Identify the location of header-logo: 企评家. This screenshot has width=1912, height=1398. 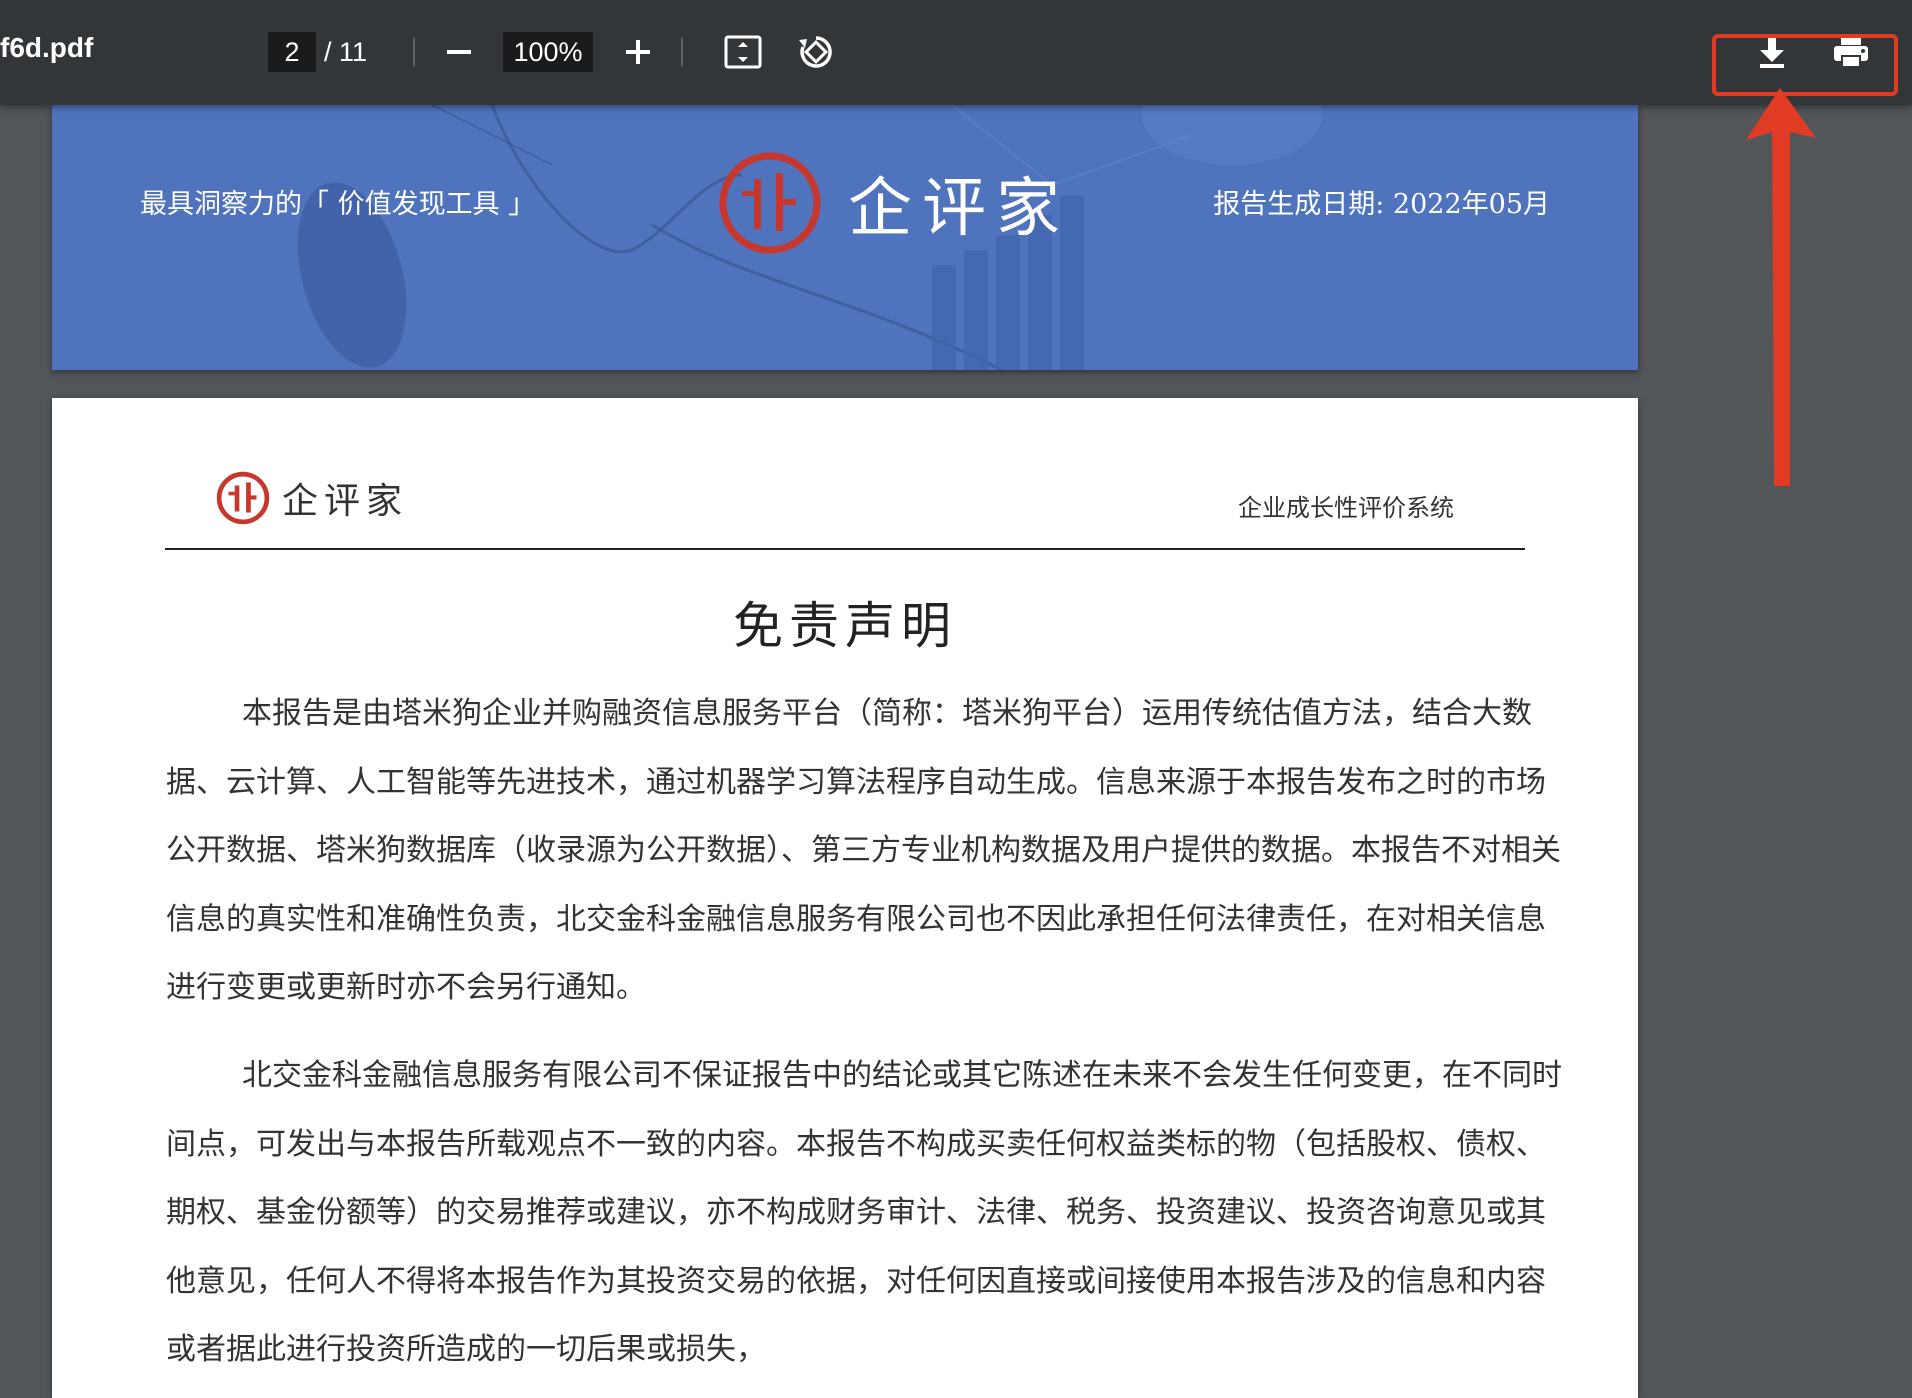
(312, 498).